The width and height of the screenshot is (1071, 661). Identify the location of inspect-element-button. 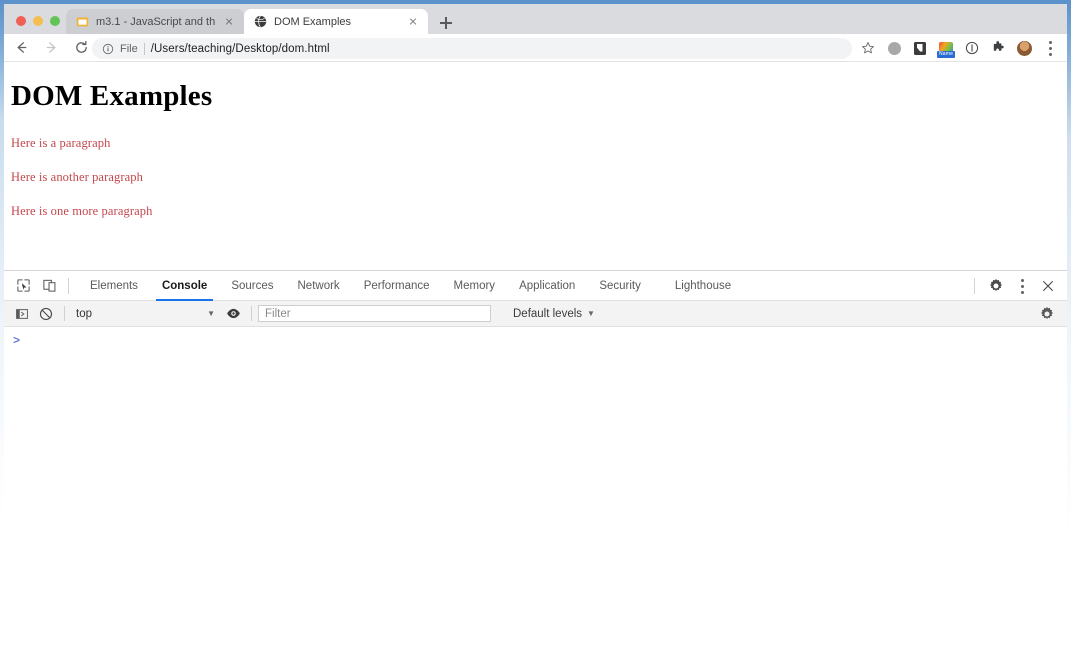
(23, 286).